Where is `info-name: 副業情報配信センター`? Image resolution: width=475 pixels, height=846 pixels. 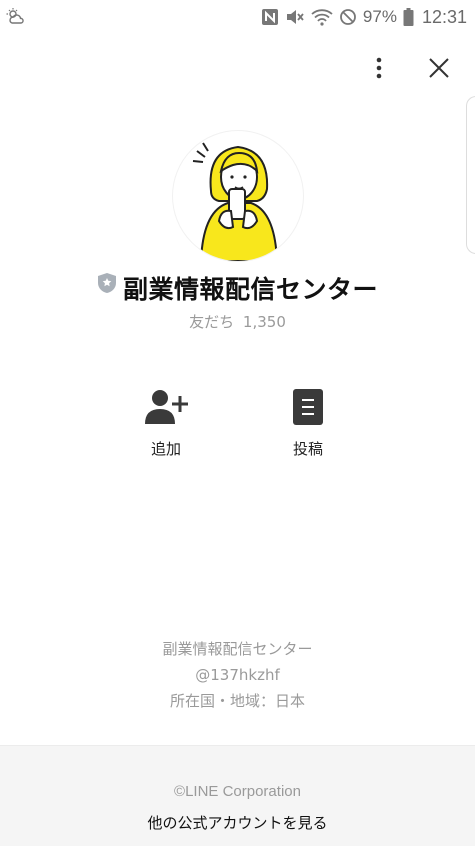
info-name: 副業情報配信センター is located at coordinates (237, 649).